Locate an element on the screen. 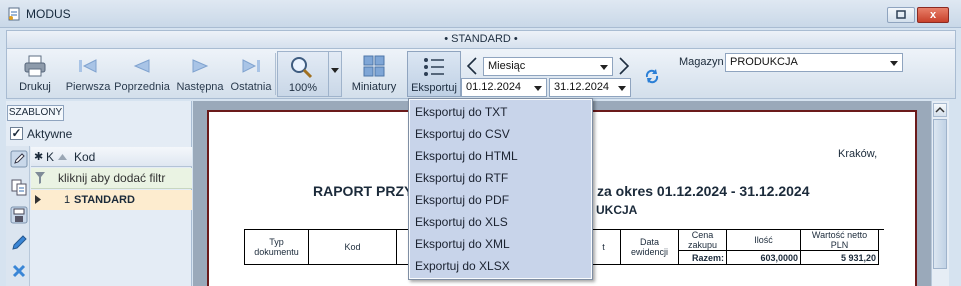  menu-item-export-txt: Eksportuj do TXT is located at coordinates (461, 112).